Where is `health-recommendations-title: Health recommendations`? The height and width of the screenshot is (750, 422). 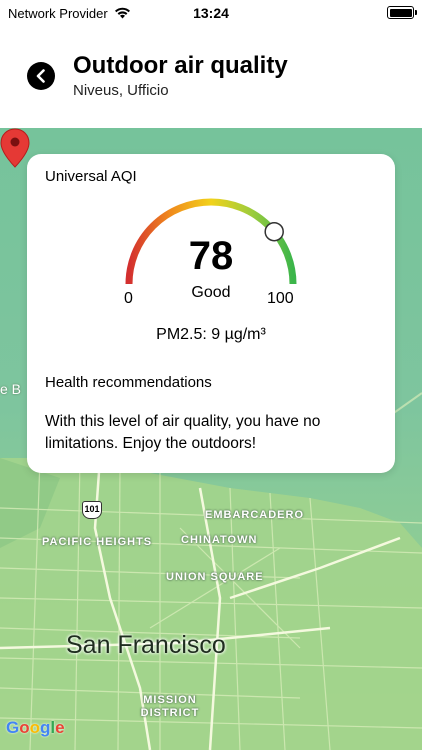 health-recommendations-title: Health recommendations is located at coordinates (128, 382).